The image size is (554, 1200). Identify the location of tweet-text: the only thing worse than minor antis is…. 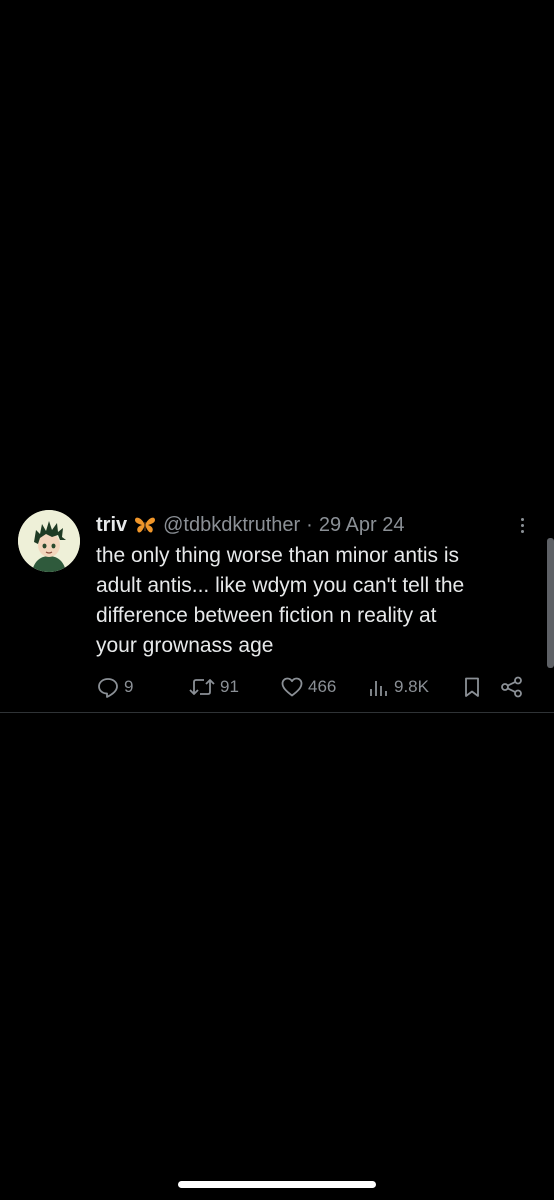
(280, 600).